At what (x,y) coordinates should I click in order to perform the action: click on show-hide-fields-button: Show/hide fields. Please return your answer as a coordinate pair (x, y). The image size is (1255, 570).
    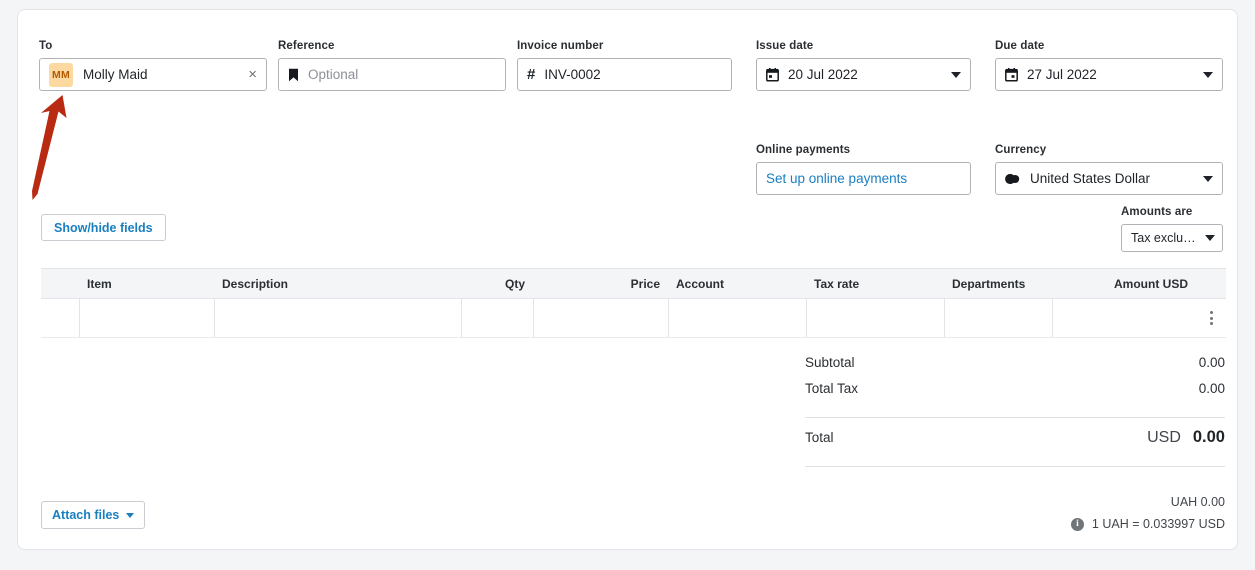
    Looking at the image, I should click on (103, 227).